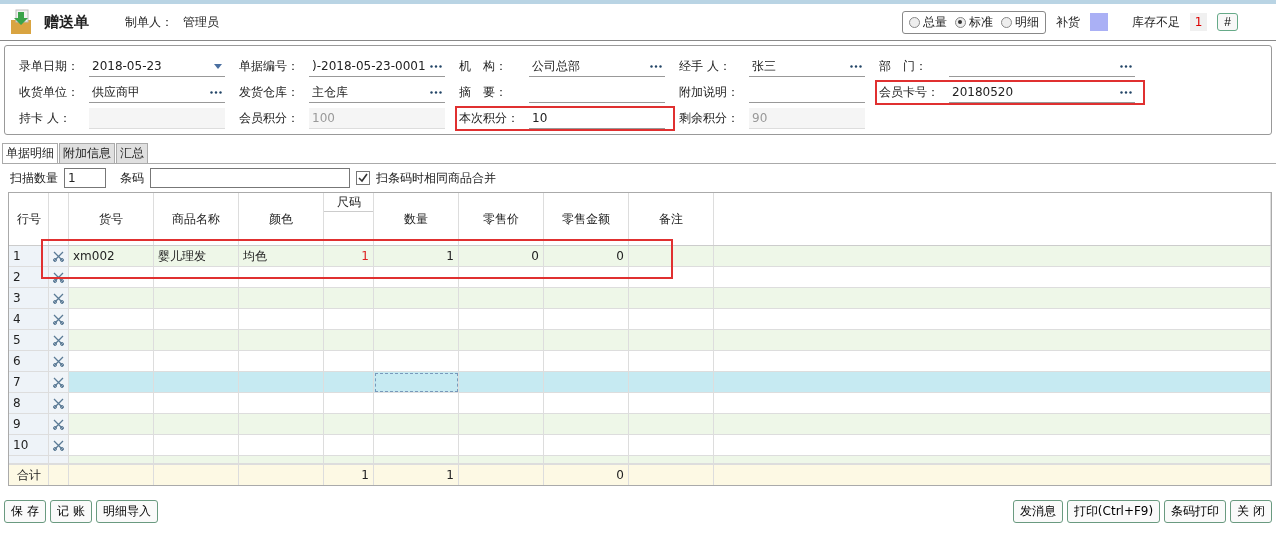 Image resolution: width=1276 pixels, height=554 pixels. I want to click on action-button: 发消息, so click(1037, 511).